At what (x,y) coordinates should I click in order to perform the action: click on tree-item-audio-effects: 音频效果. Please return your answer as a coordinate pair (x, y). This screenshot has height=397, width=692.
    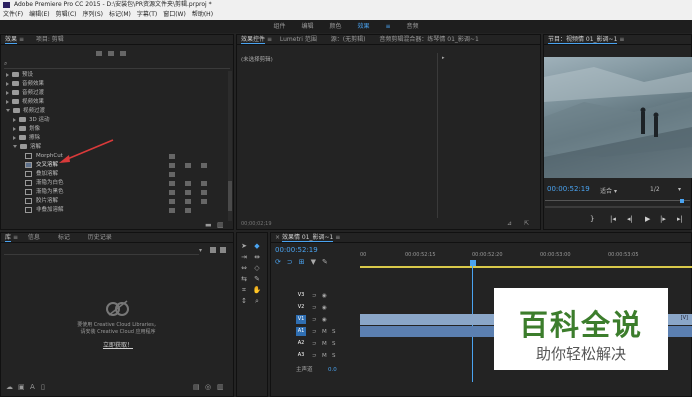
    Looking at the image, I should click on (25, 84).